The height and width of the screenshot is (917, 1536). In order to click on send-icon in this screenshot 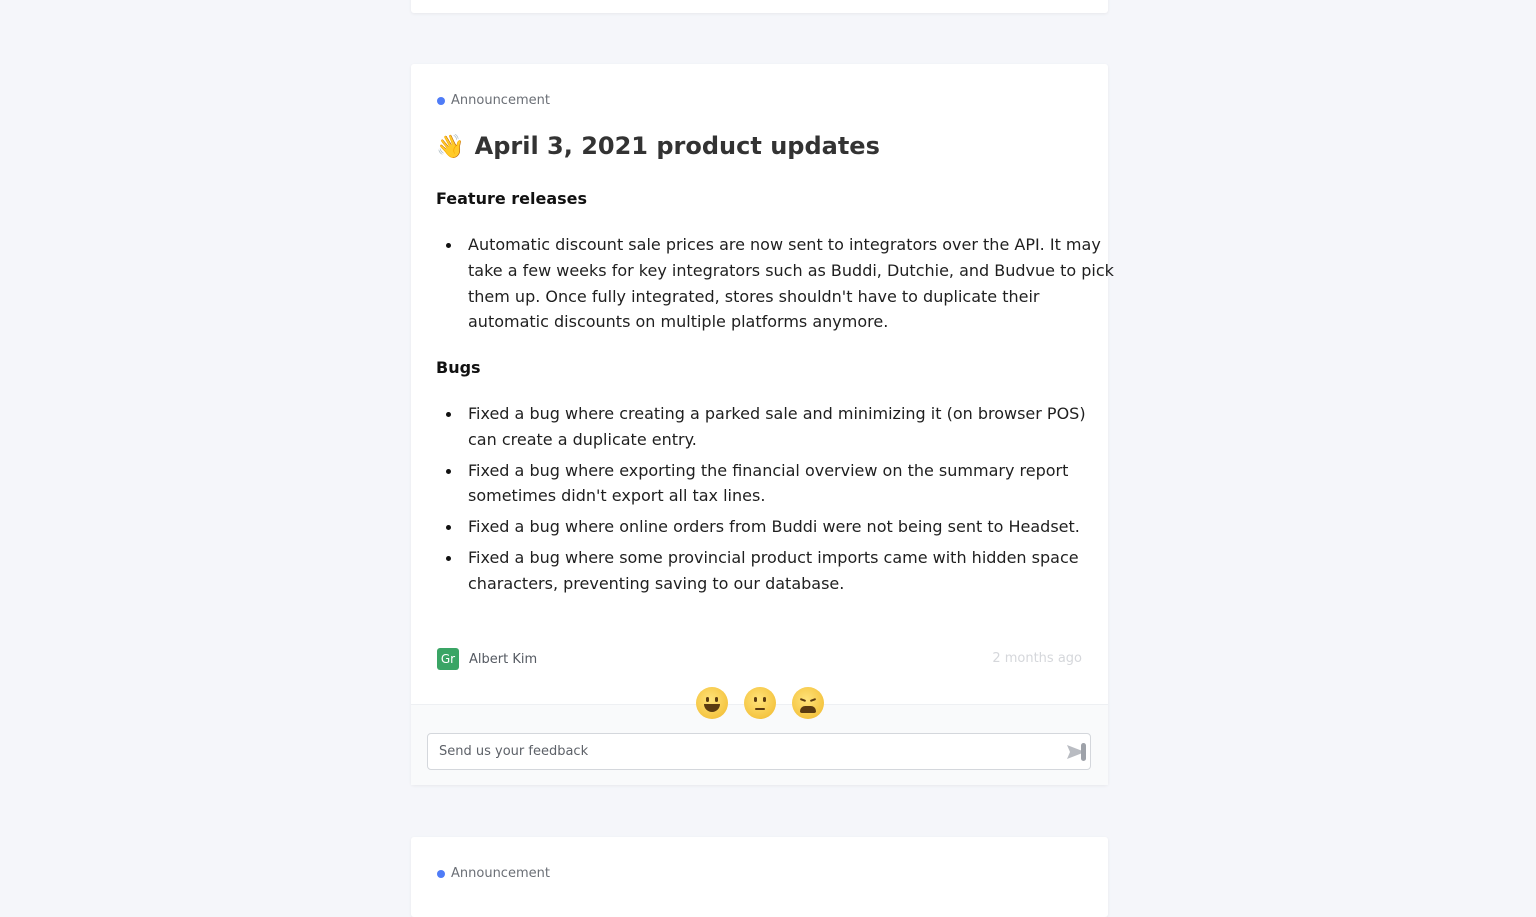, I will do `click(1076, 751)`.